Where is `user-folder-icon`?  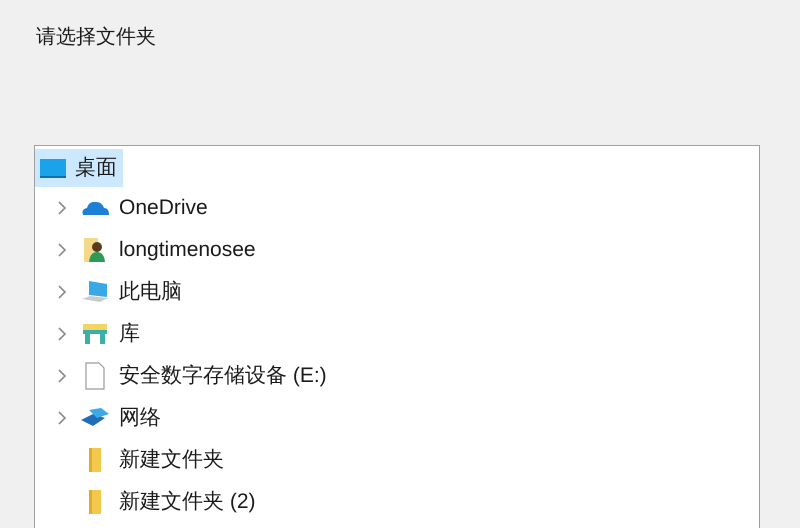 user-folder-icon is located at coordinates (95, 250).